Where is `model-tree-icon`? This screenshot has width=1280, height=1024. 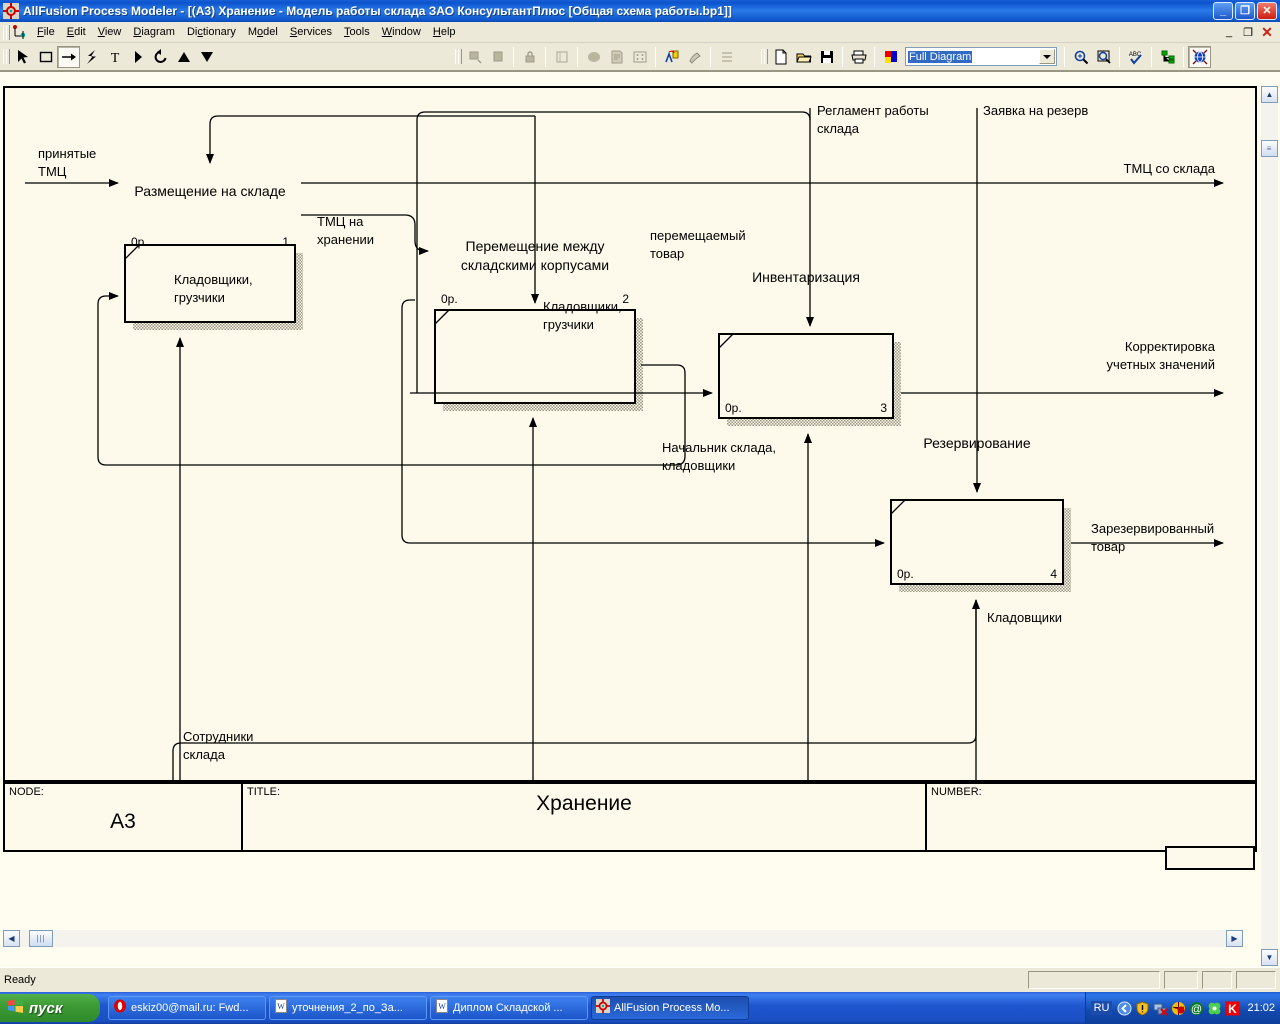 model-tree-icon is located at coordinates (1167, 57).